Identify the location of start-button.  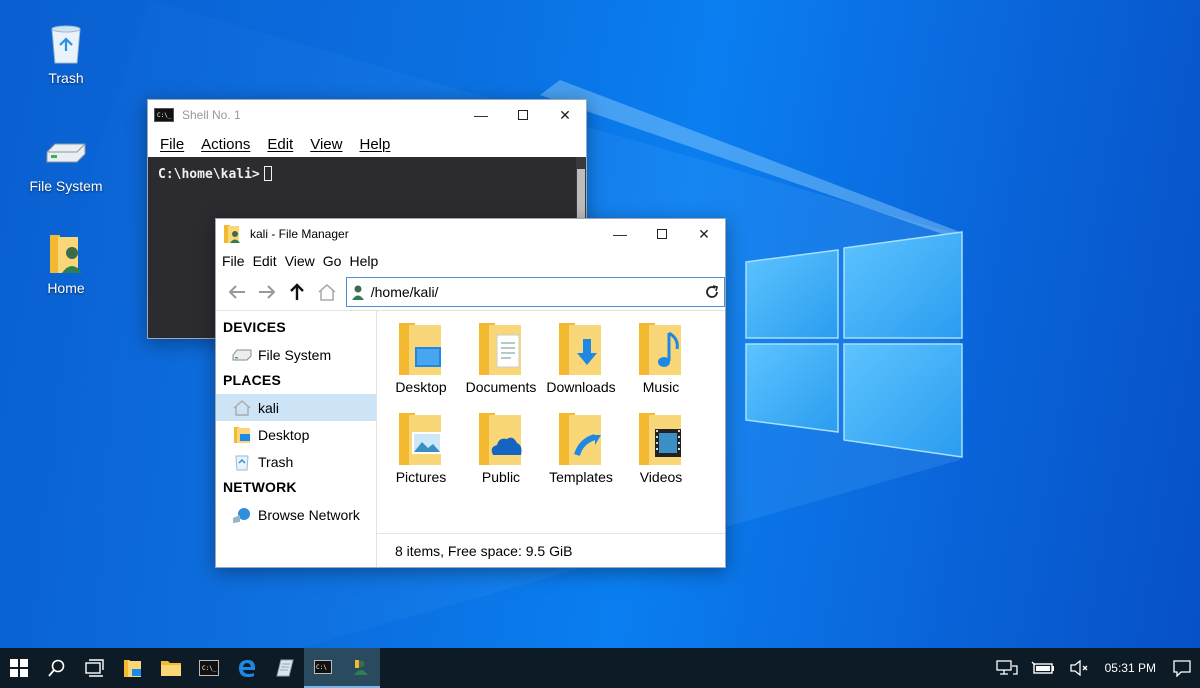
(19, 668).